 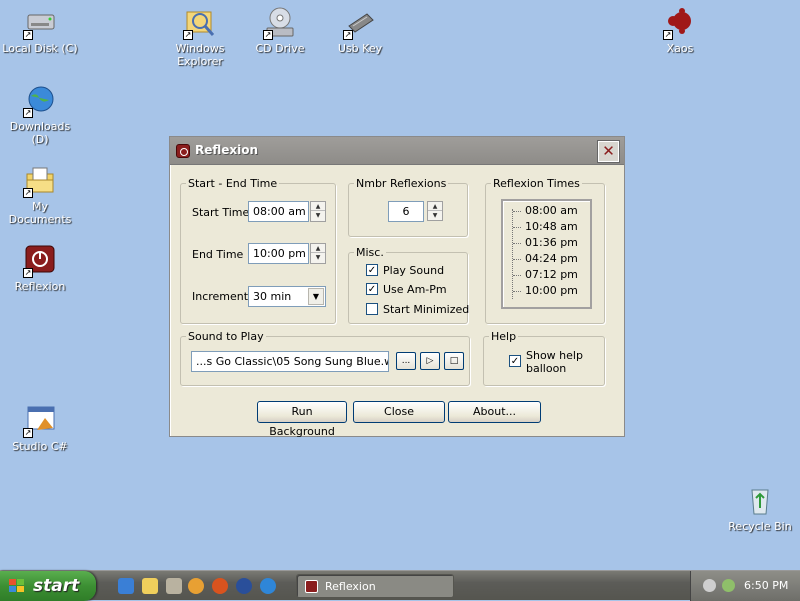 I want to click on quicklaunch-app-icon, so click(x=244, y=586).